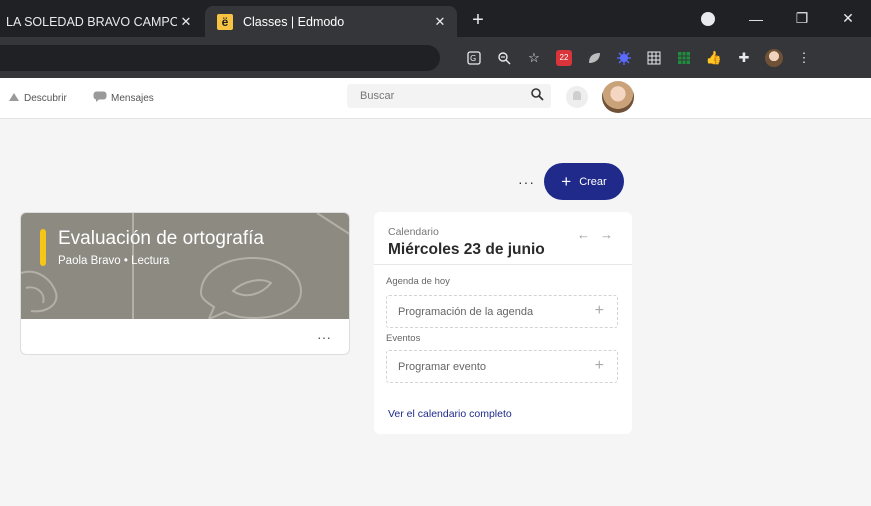 The image size is (871, 506). I want to click on add-event-plus-icon: +, so click(599, 366).